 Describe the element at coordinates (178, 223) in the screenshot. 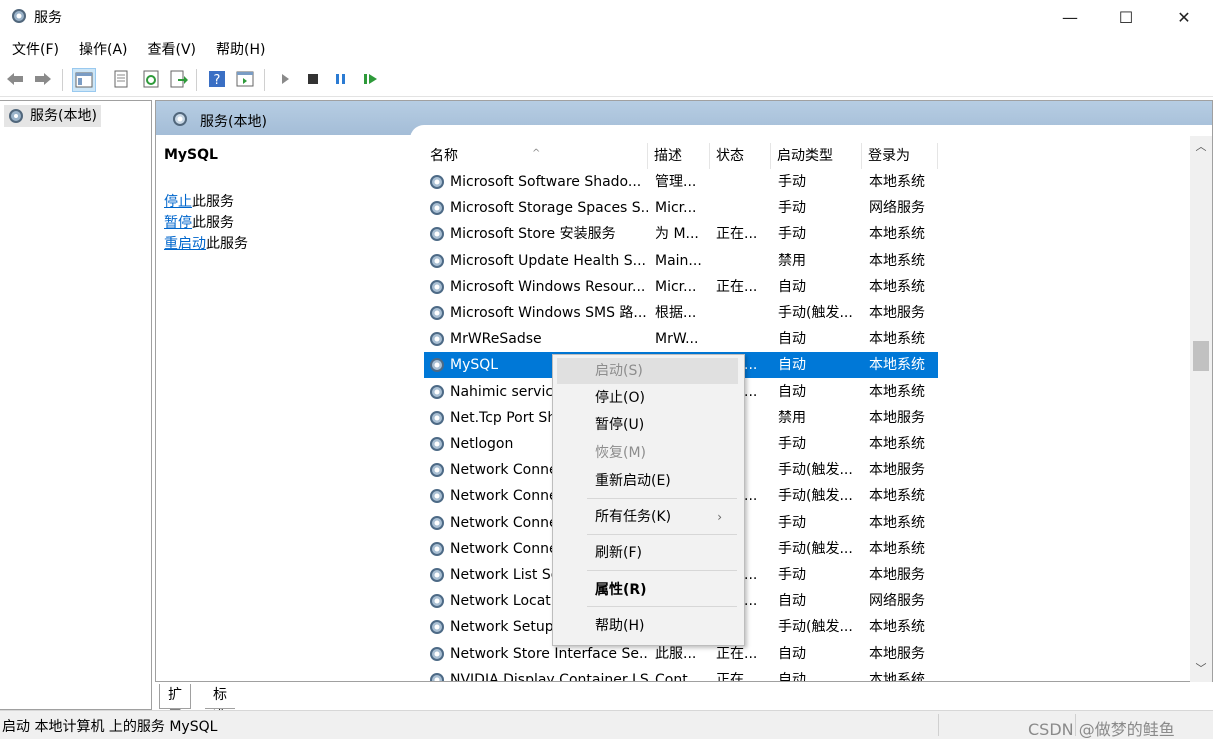

I see `pause-service-link: 暂停` at that location.